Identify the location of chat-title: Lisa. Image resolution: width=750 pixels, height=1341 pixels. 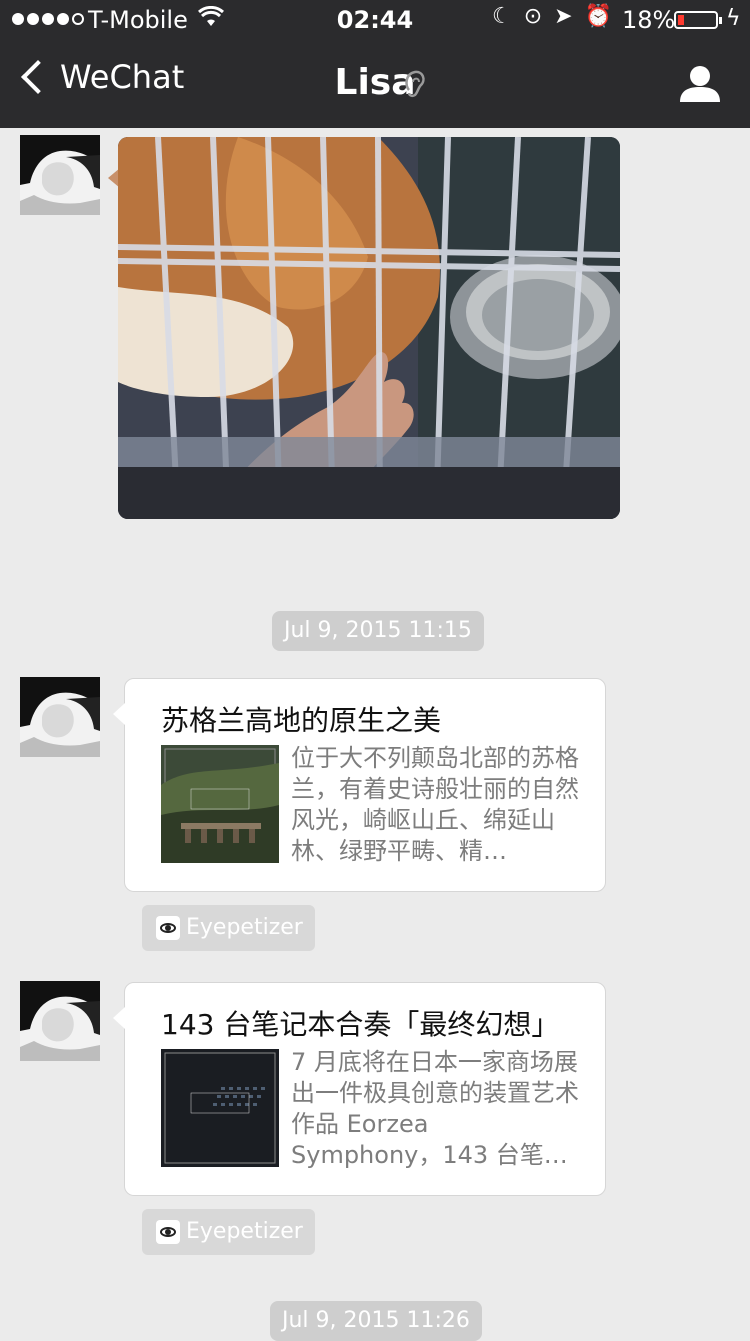
(375, 82).